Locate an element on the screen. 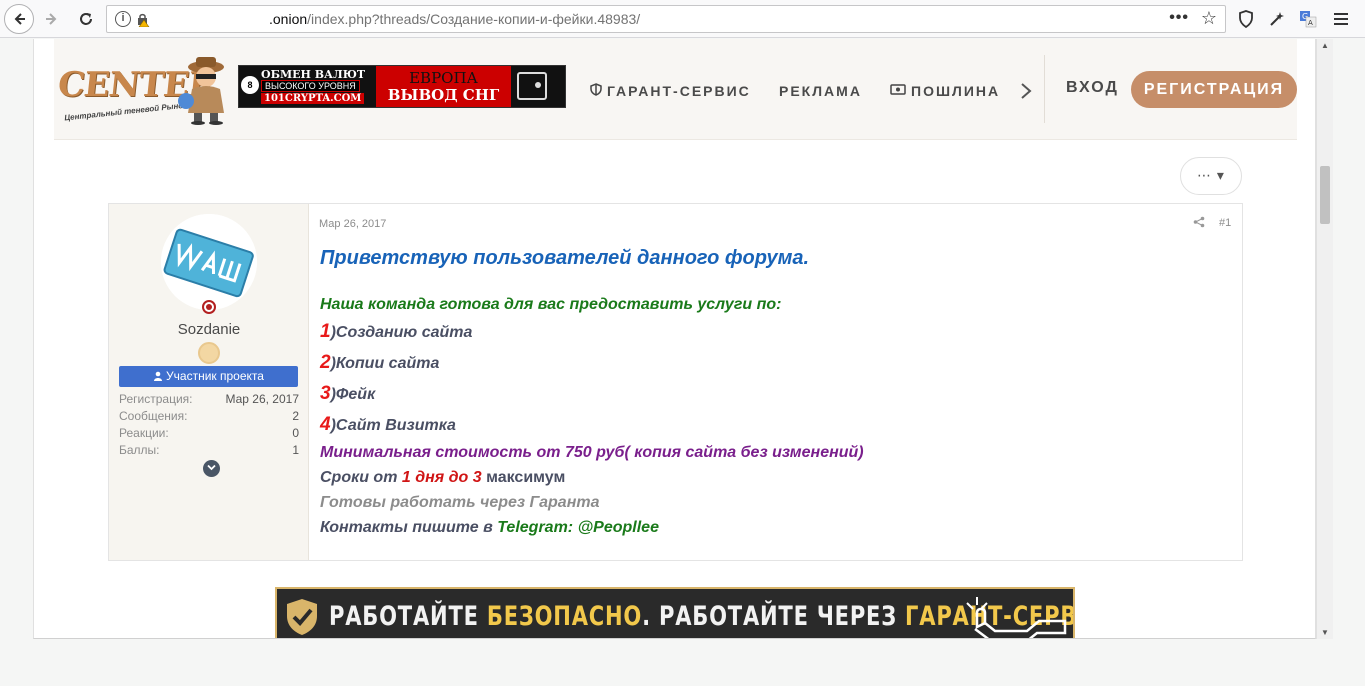 The width and height of the screenshot is (1365, 686). nav-garant: ГАРАНТ-СЕРВИС is located at coordinates (670, 91).